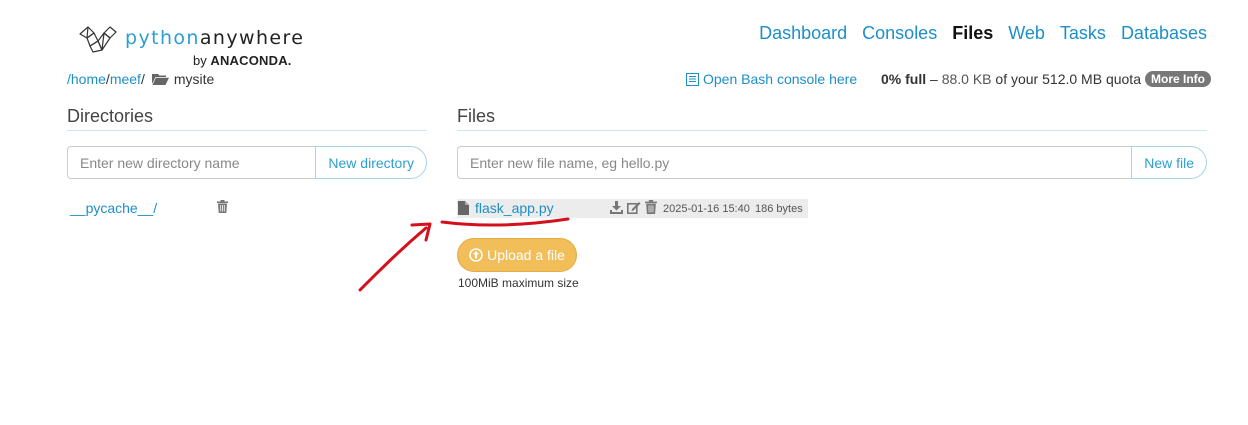  I want to click on download-icon, so click(616, 207).